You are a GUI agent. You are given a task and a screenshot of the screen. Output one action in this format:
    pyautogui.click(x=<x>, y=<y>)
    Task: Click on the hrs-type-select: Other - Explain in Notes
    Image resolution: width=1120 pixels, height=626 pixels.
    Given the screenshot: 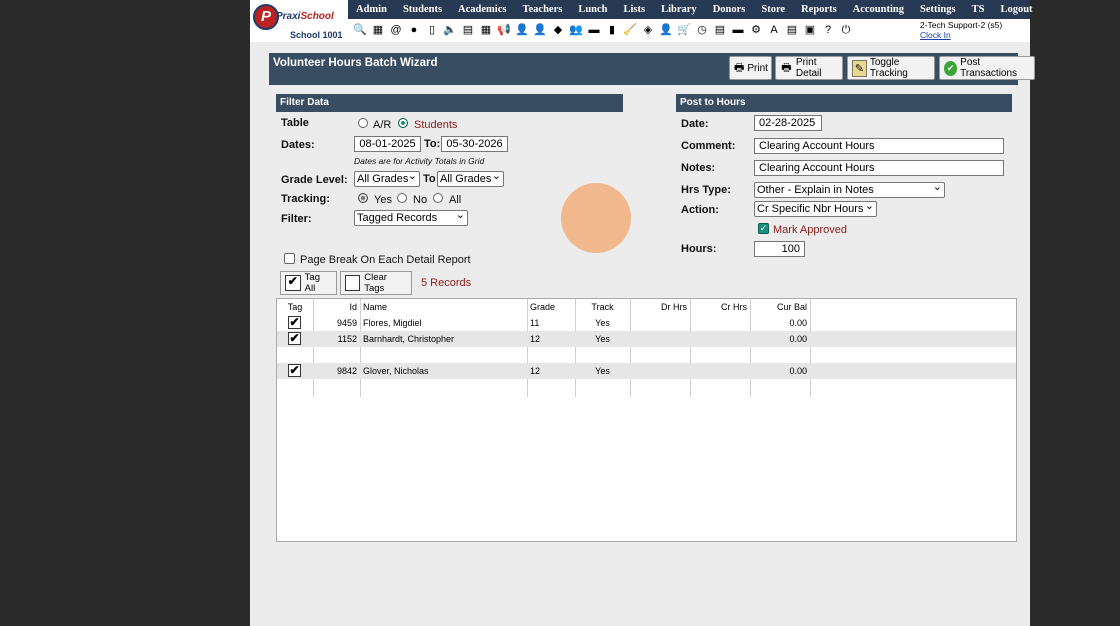 What is the action you would take?
    pyautogui.click(x=849, y=189)
    